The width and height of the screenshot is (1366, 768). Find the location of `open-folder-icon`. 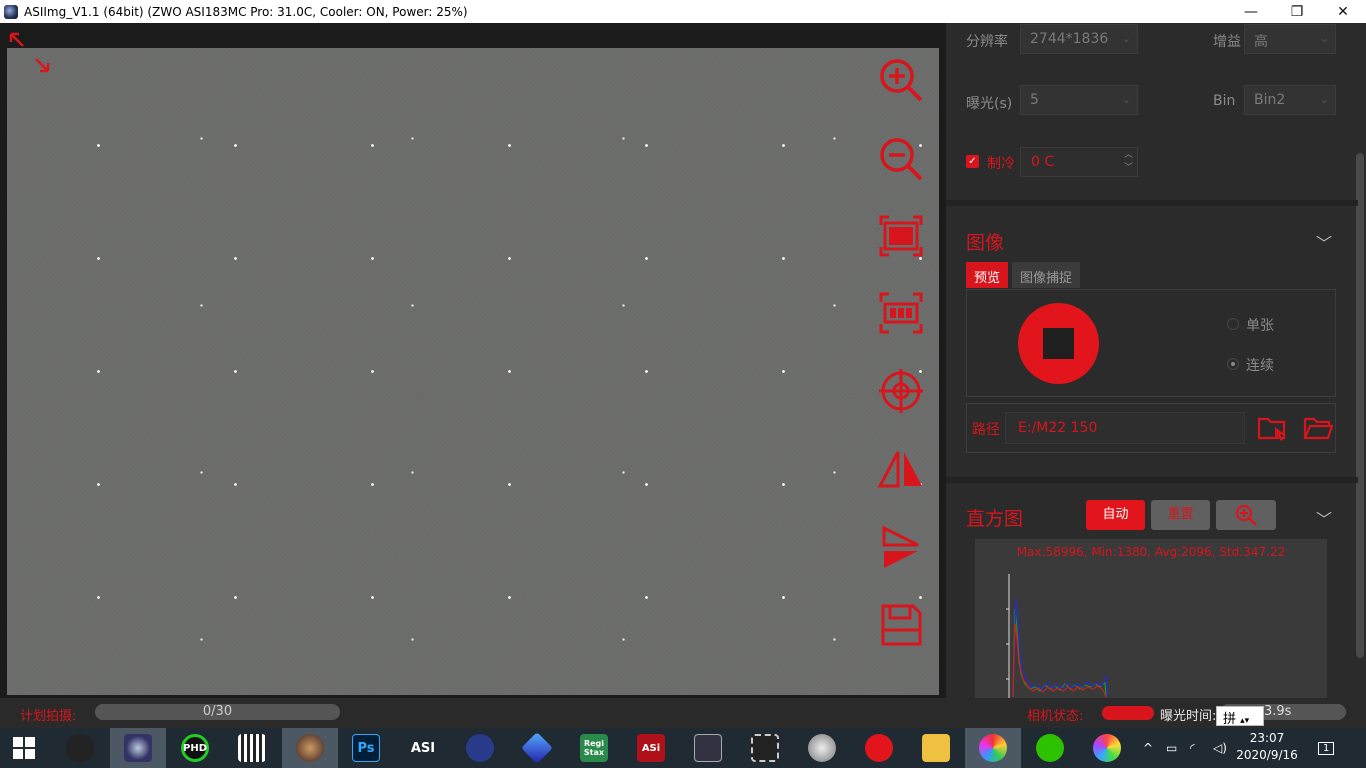

open-folder-icon is located at coordinates (1318, 428).